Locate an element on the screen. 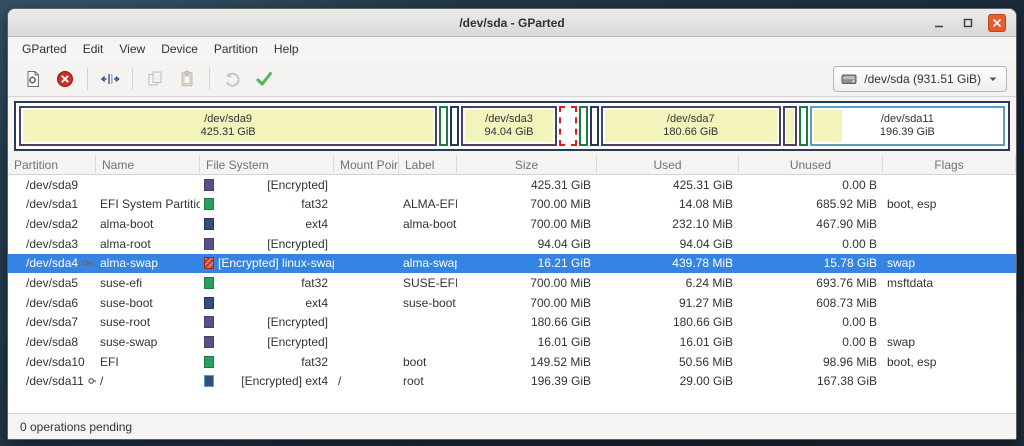 This screenshot has height=446, width=1024. chevron-down-icon is located at coordinates (993, 79).